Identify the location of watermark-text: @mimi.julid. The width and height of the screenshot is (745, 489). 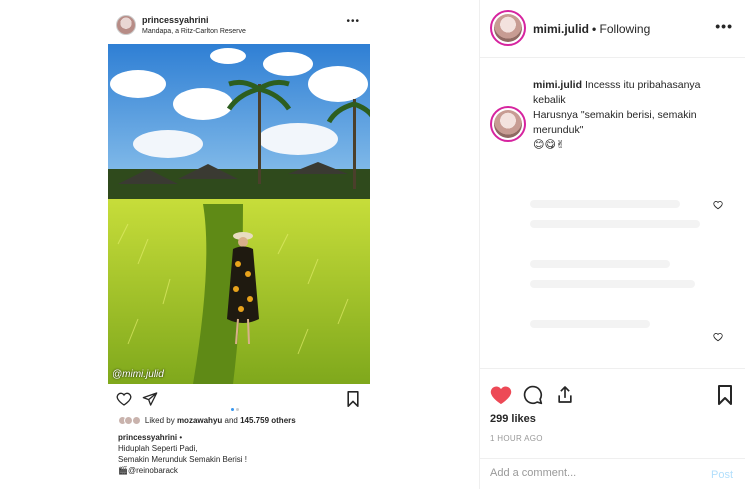
(138, 374).